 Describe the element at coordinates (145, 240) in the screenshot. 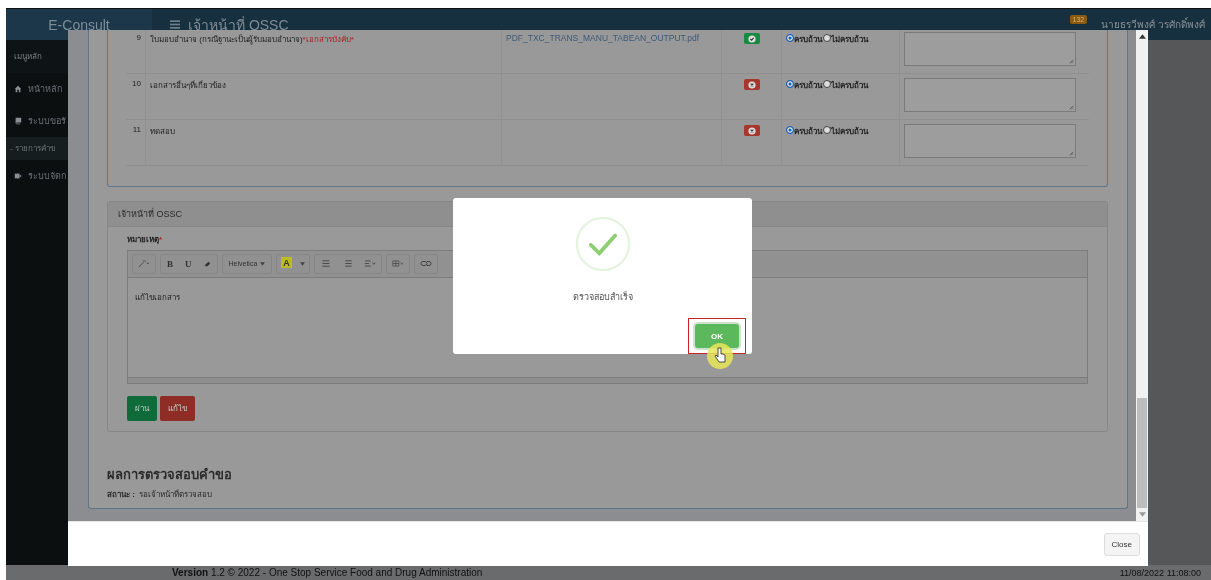

I see `field-label: หมายเหตุ*` at that location.